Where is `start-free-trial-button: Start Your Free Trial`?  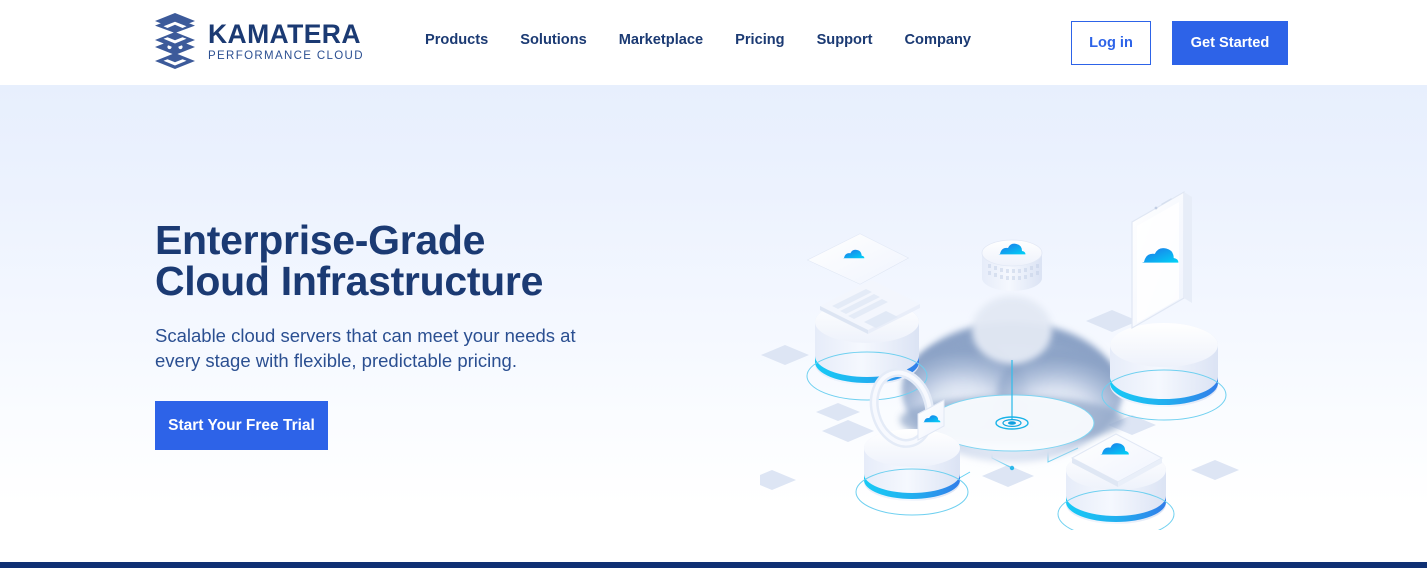 start-free-trial-button: Start Your Free Trial is located at coordinates (241, 425).